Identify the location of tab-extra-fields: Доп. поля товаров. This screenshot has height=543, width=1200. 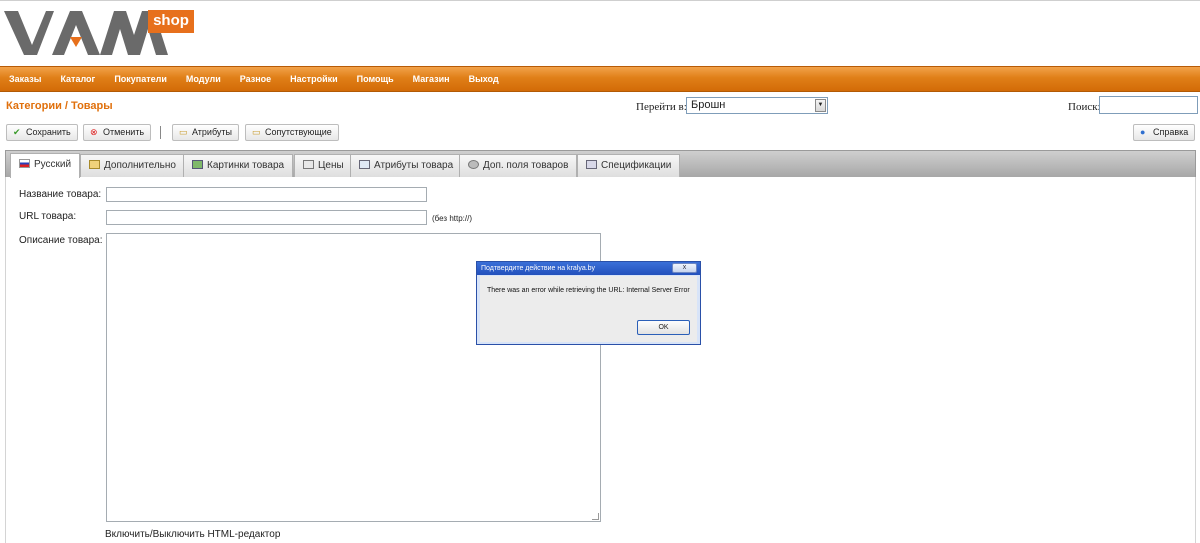
(518, 165).